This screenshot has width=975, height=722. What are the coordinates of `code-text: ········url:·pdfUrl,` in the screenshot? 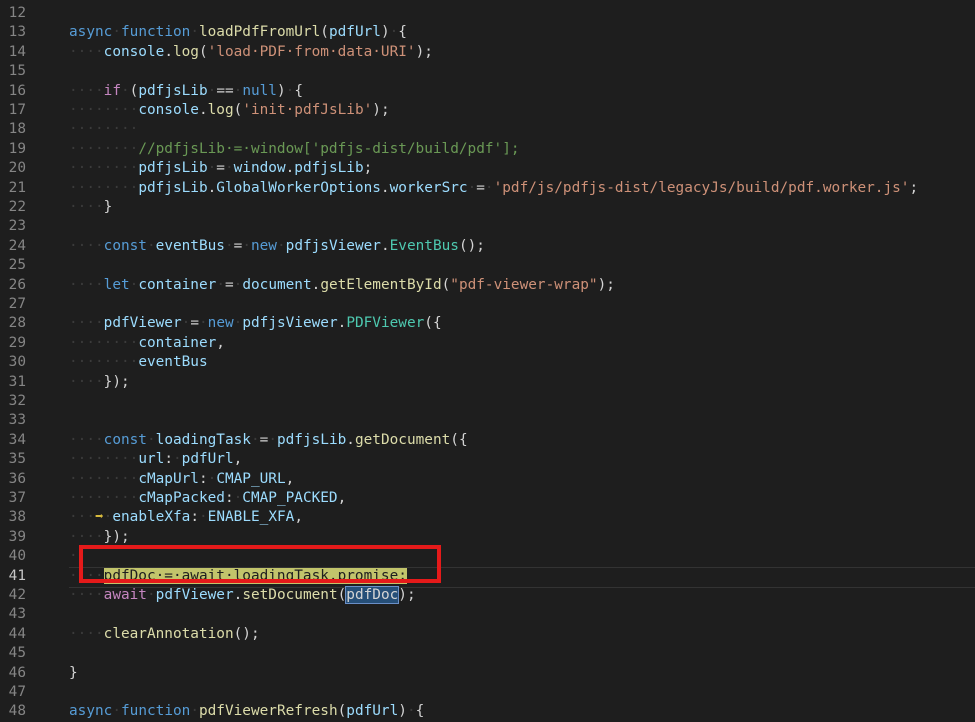 It's located at (155, 459).